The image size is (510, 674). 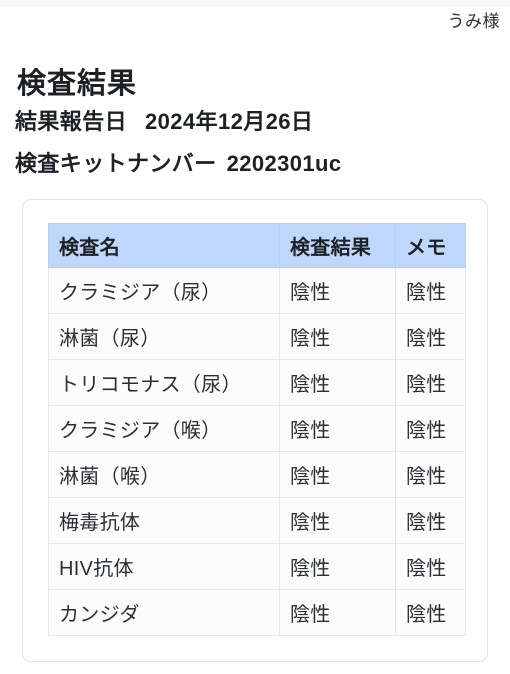 What do you see at coordinates (77, 84) in the screenshot?
I see `page-title: 検査結果` at bounding box center [77, 84].